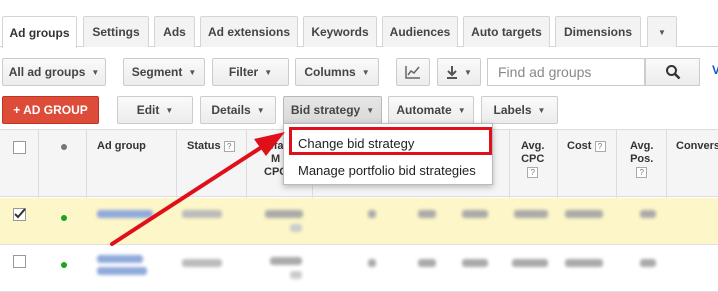 Image resolution: width=718 pixels, height=292 pixels. I want to click on tab-dimensions: Dimensions, so click(598, 31).